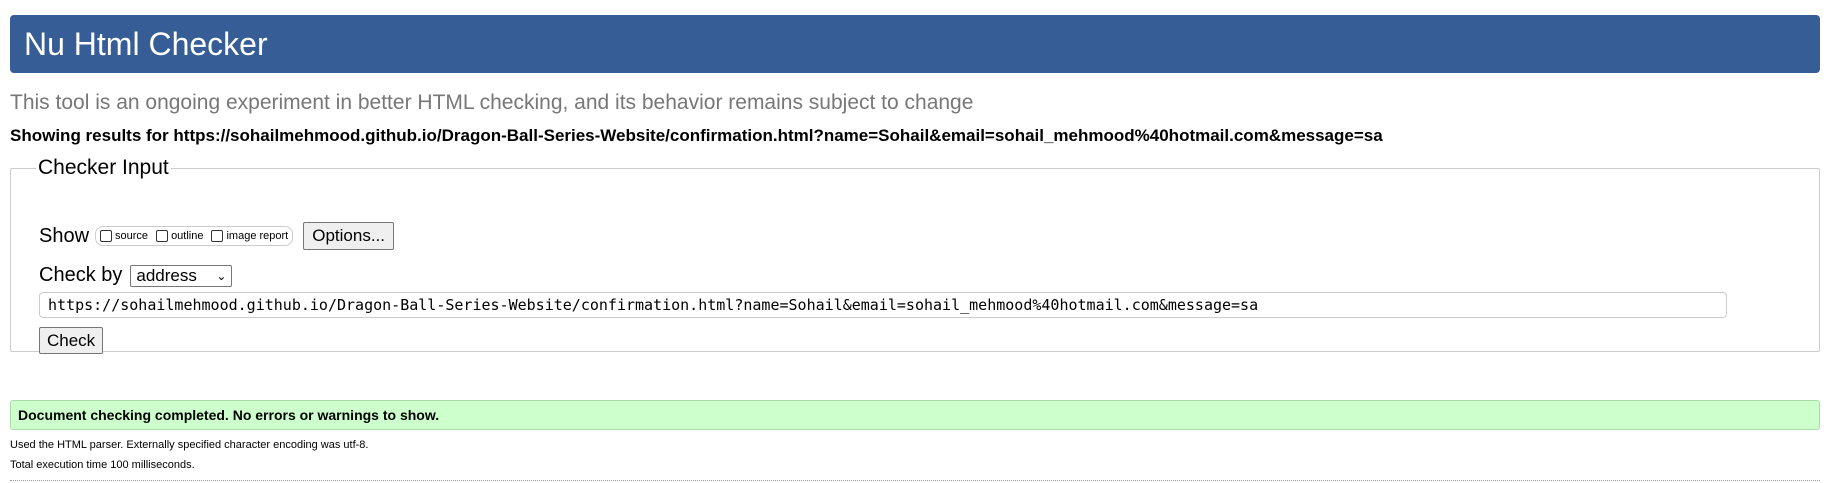 The image size is (1830, 483). Describe the element at coordinates (257, 236) in the screenshot. I see `image-report-checkbox-label: image report` at that location.